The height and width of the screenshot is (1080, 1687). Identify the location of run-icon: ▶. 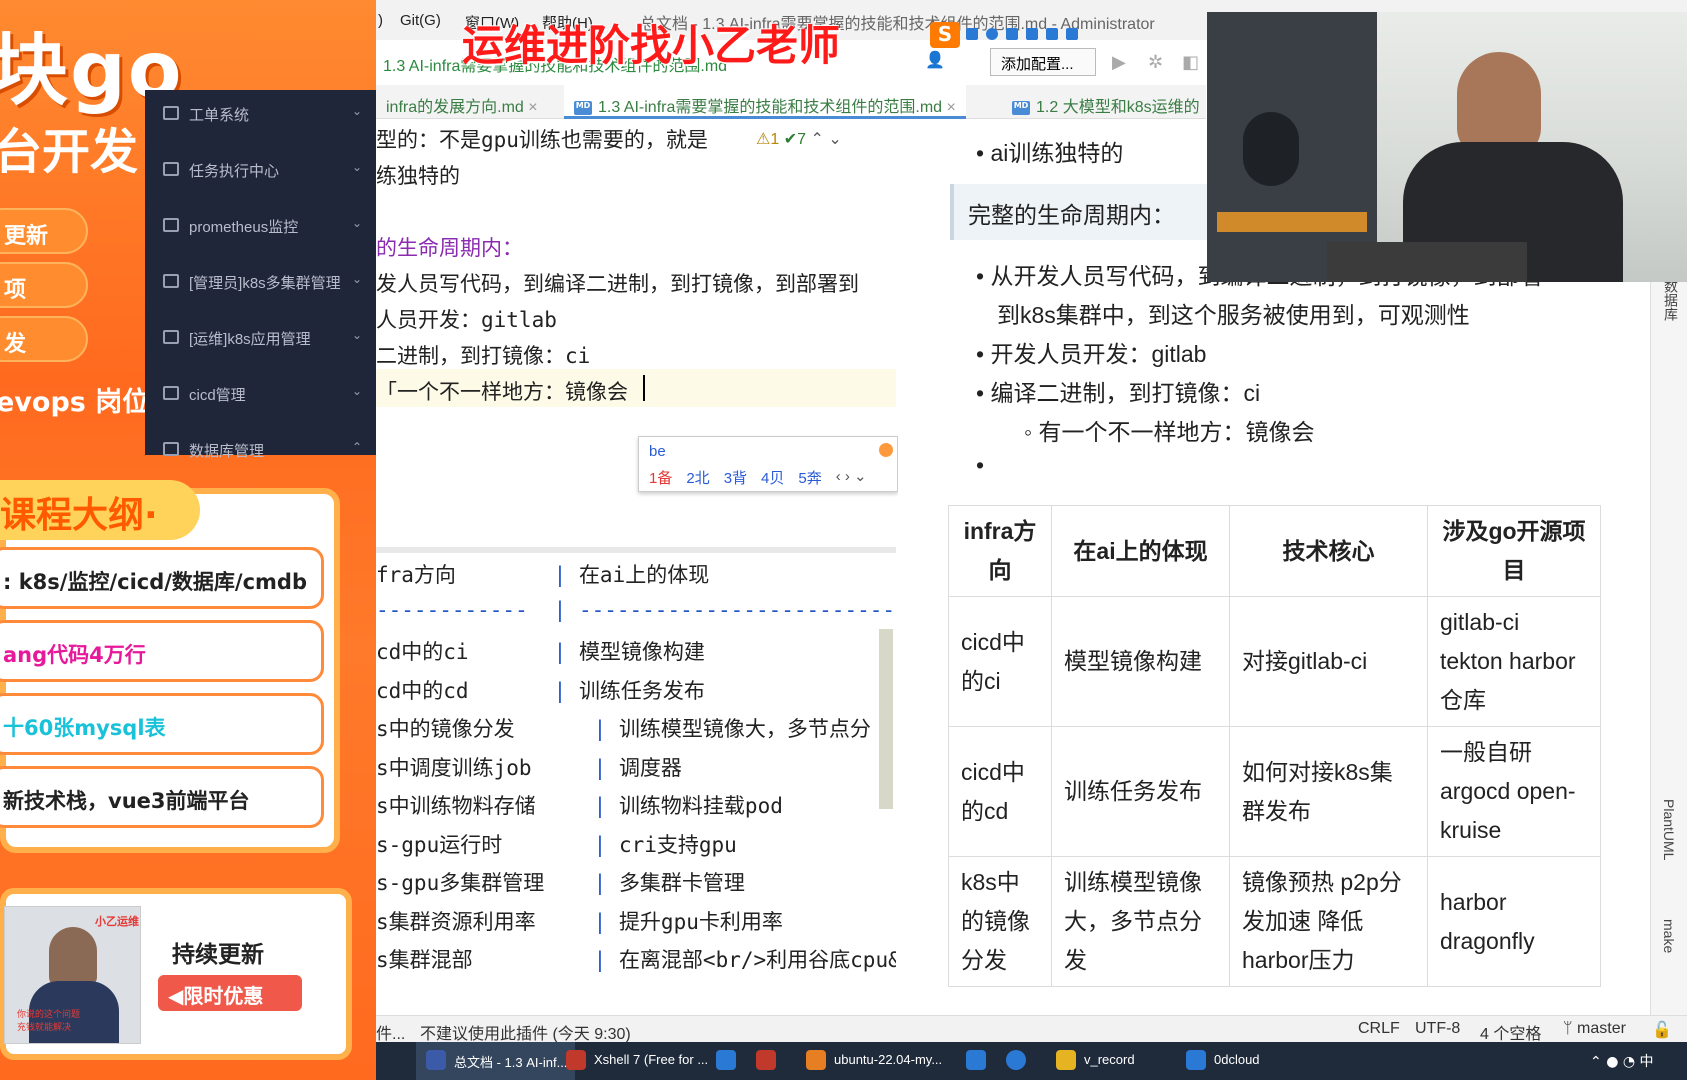
(1119, 62).